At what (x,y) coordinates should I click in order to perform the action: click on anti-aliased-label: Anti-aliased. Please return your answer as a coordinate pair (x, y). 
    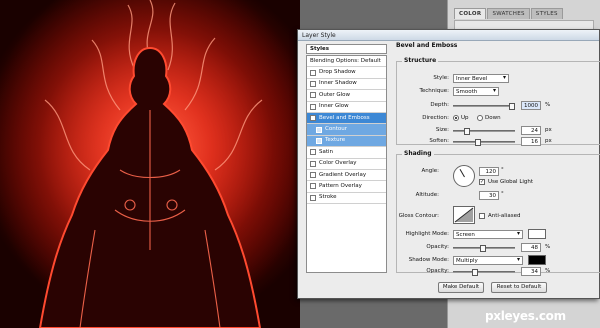
    Looking at the image, I should click on (504, 216).